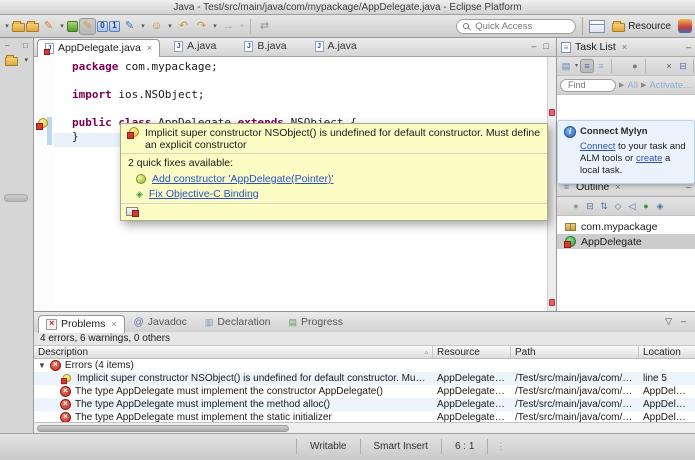 This screenshot has height=460, width=695. What do you see at coordinates (660, 206) in the screenshot?
I see `hide-local-types-icon: ◈` at bounding box center [660, 206].